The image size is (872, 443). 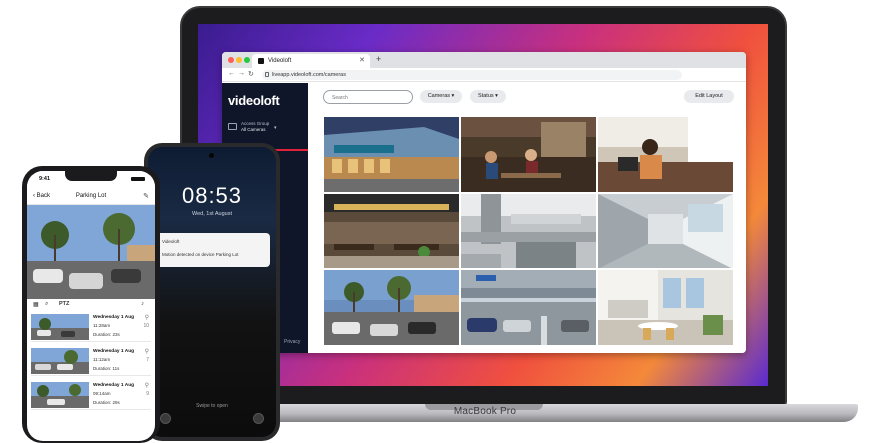 What do you see at coordinates (484, 60) in the screenshot?
I see `browser-tab-bar: Videoloft ✕ +` at bounding box center [484, 60].